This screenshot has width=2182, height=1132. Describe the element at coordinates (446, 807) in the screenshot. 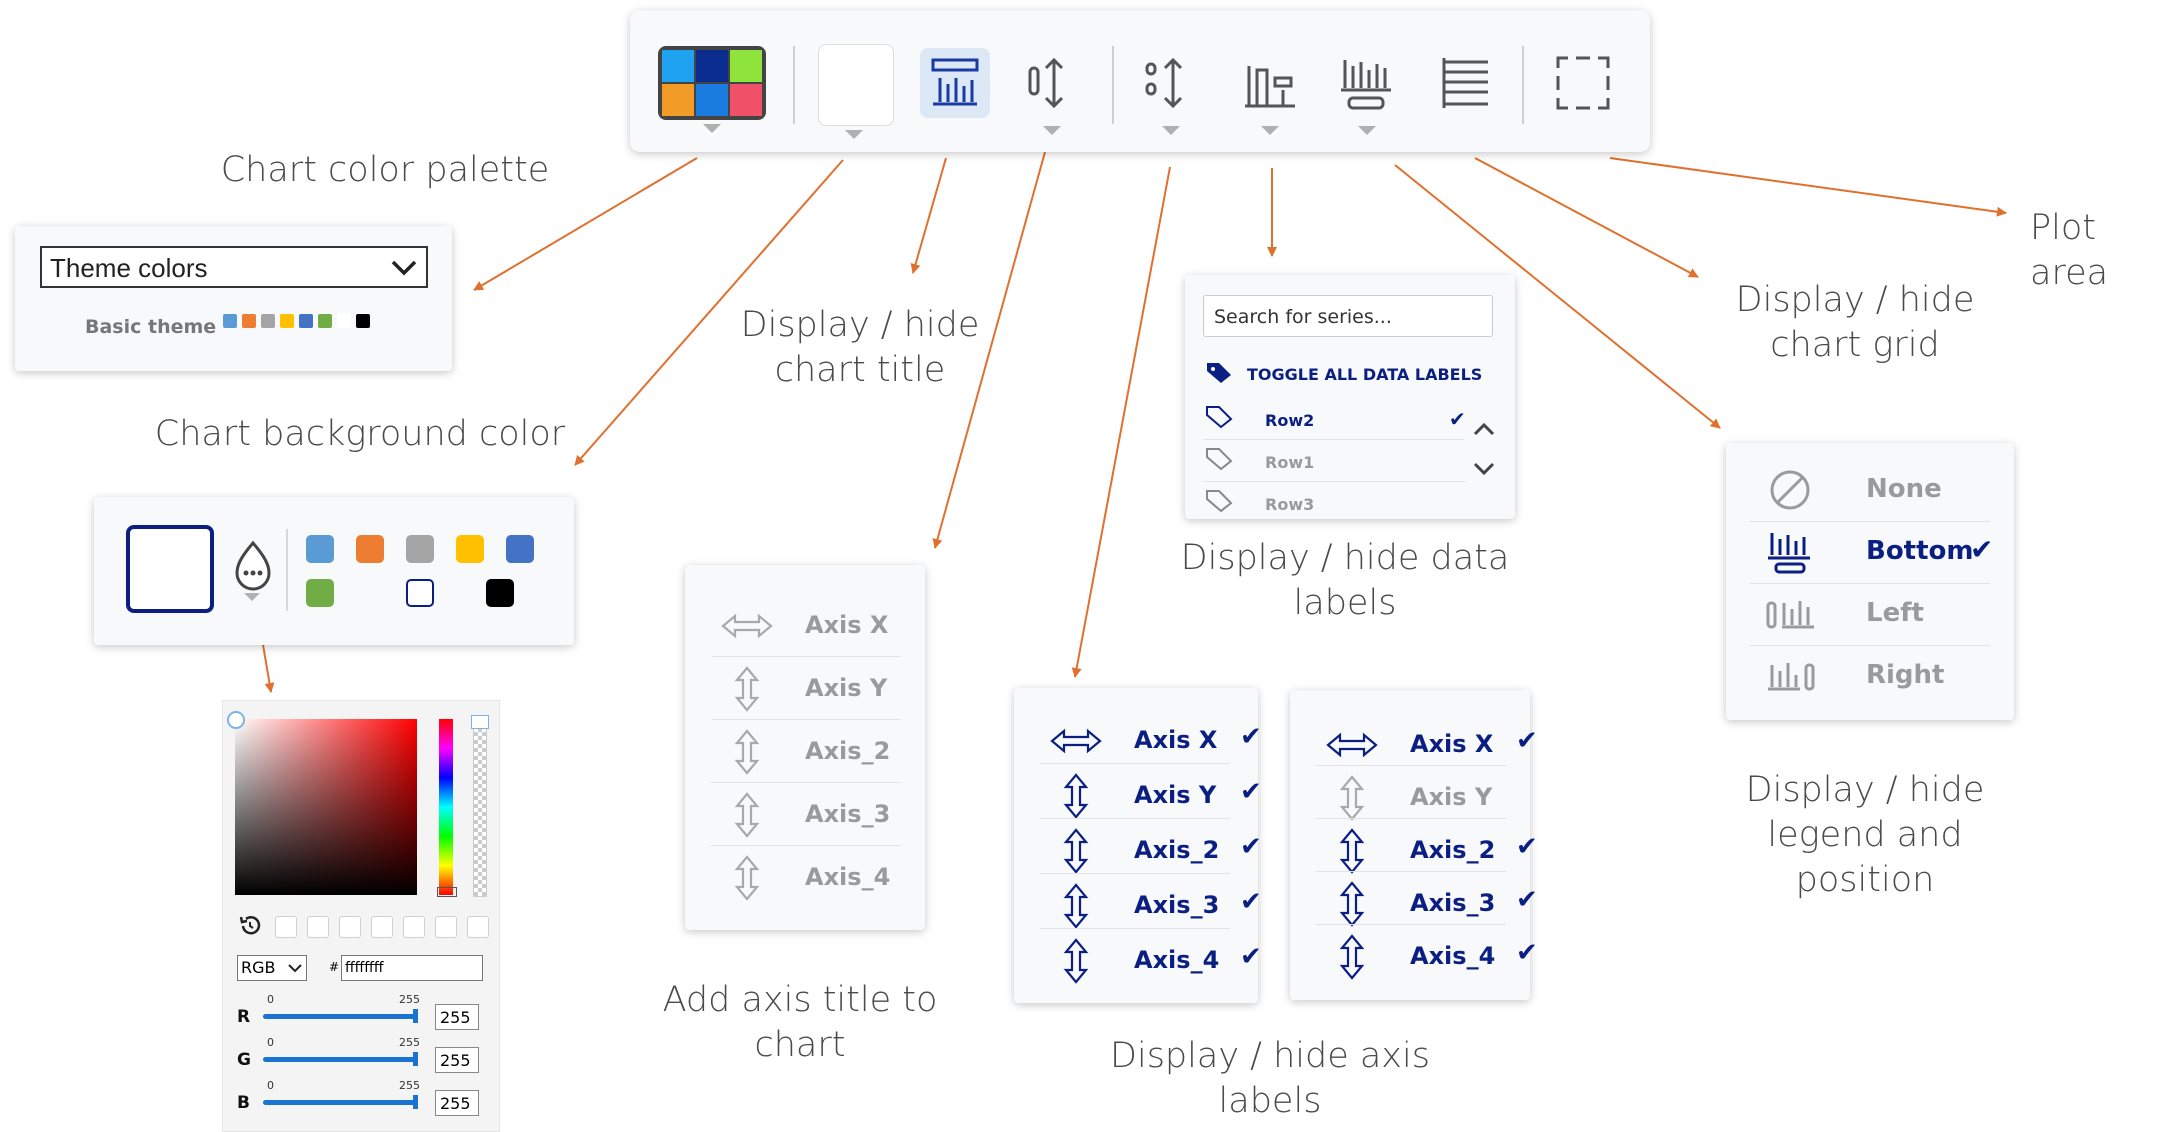

I see `hue-slider` at that location.